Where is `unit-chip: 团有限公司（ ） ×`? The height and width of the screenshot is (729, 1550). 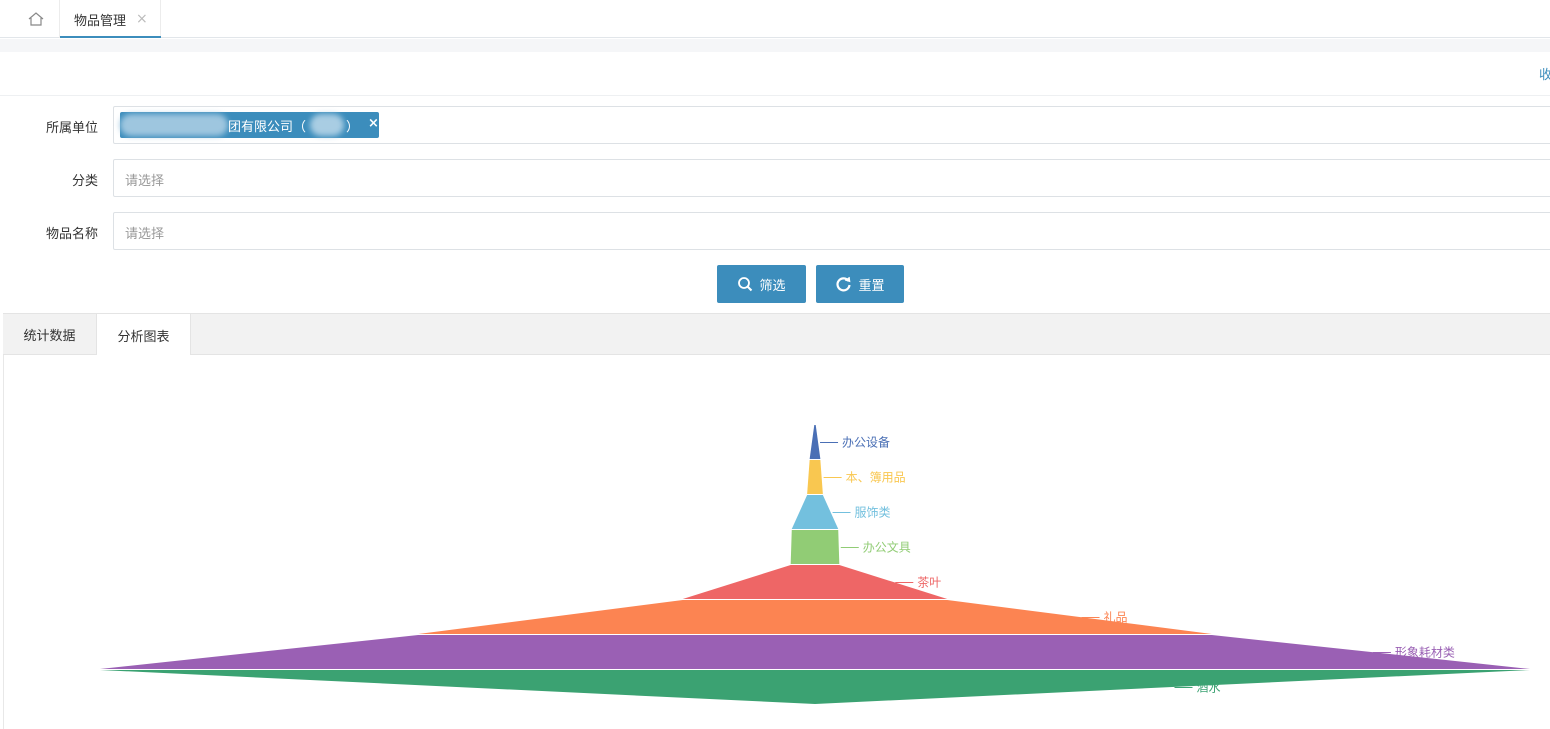 unit-chip: 团有限公司（ ） × is located at coordinates (249, 125).